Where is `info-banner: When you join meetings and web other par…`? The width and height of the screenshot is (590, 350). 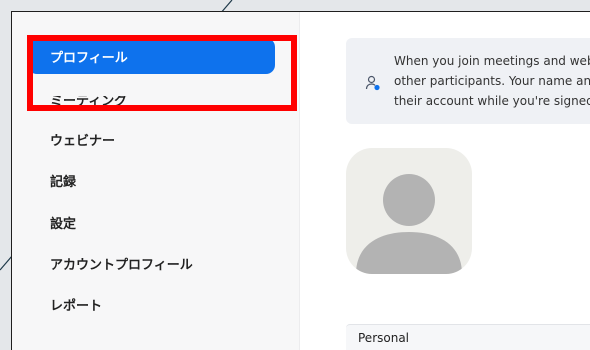
info-banner: When you join meetings and web other par… is located at coordinates (468, 81).